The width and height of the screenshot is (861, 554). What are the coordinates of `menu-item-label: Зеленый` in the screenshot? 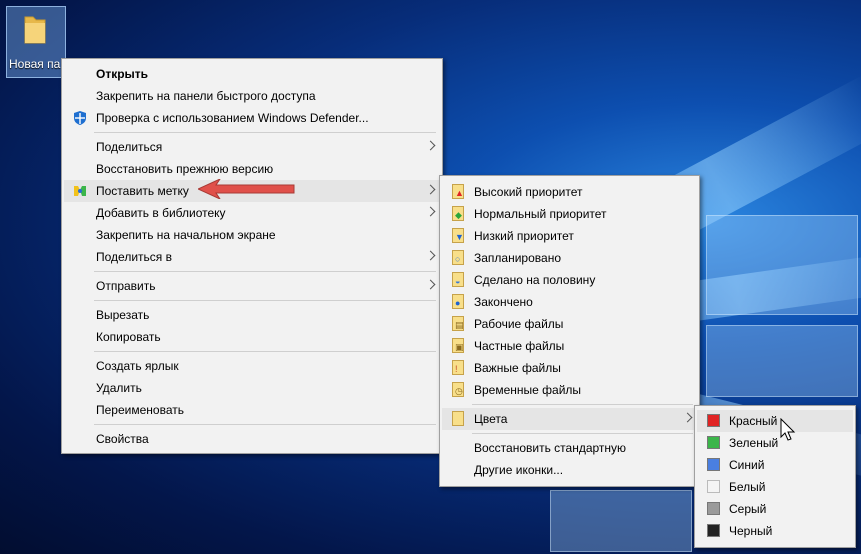 It's located at (754, 443).